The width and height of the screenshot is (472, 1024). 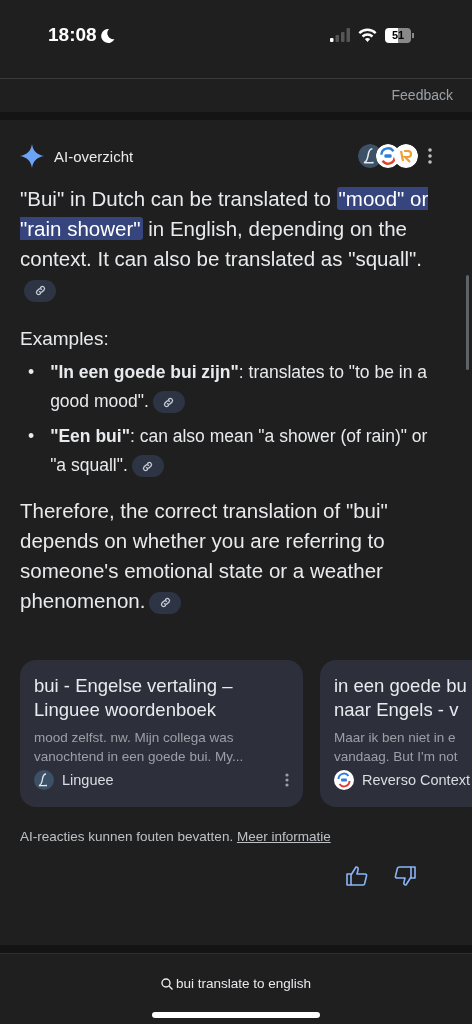 What do you see at coordinates (176, 836) in the screenshot?
I see `disclaimer-text: AI-reacties kunnen fouten bevatten. Meer informatie` at bounding box center [176, 836].